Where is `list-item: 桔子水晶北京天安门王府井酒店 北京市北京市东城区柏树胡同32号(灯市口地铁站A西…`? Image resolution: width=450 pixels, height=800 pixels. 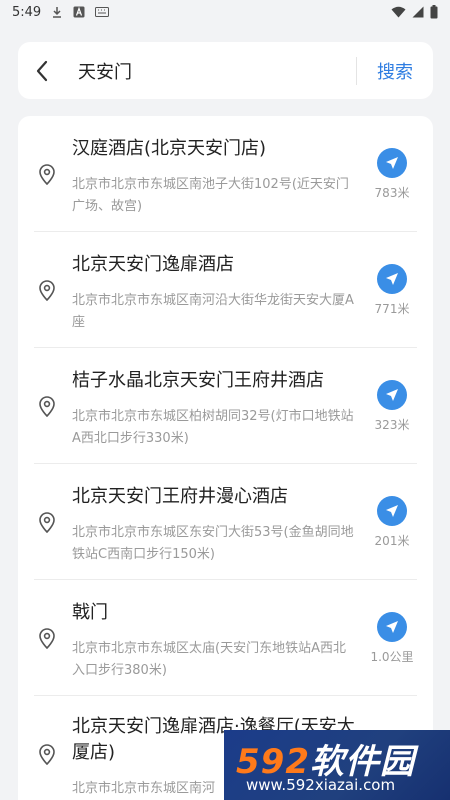 list-item: 桔子水晶北京天安门王府井酒店 北京市北京市东城区柏树胡同32号(灯市口地铁站A西… is located at coordinates (225, 406).